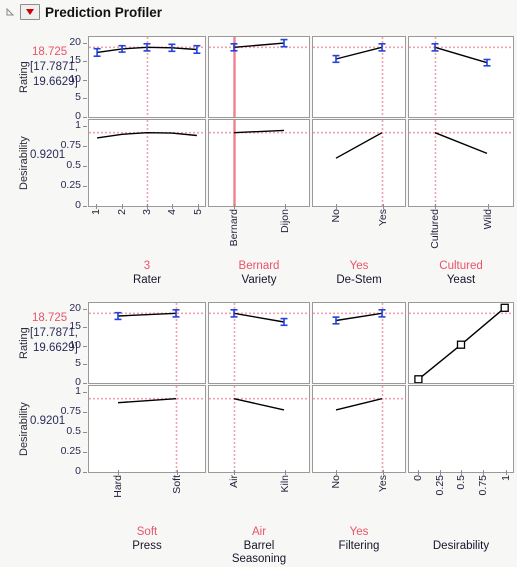  I want to click on x-tick-label: Cultured, so click(435, 229).